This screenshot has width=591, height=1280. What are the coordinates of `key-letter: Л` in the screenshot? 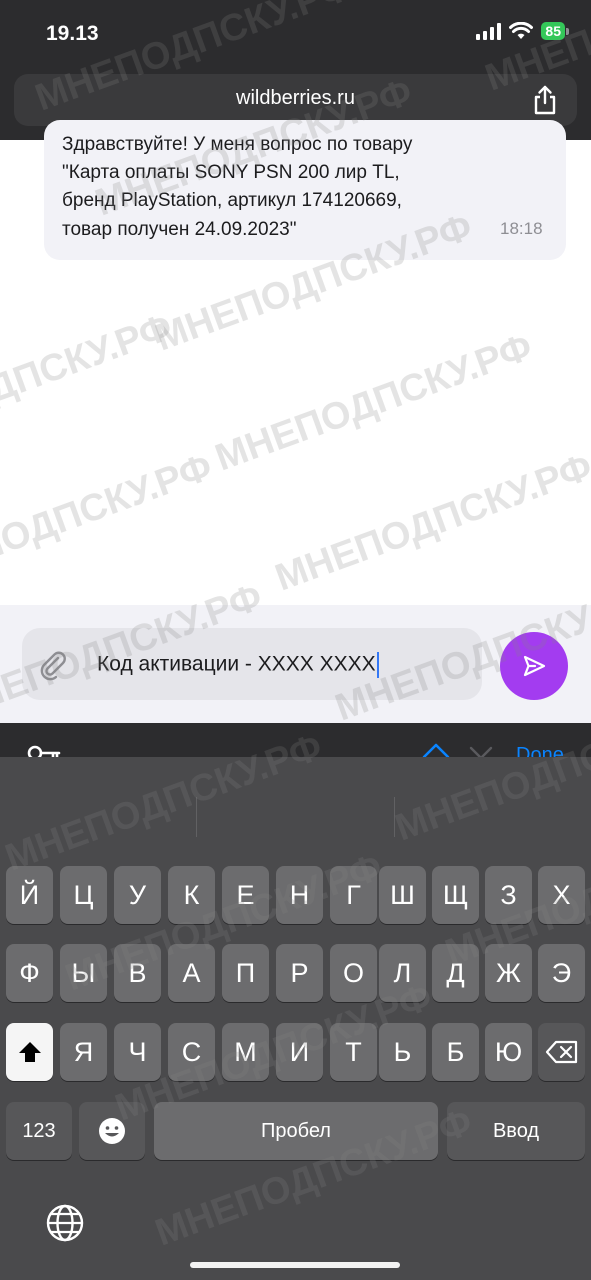 It's located at (402, 973).